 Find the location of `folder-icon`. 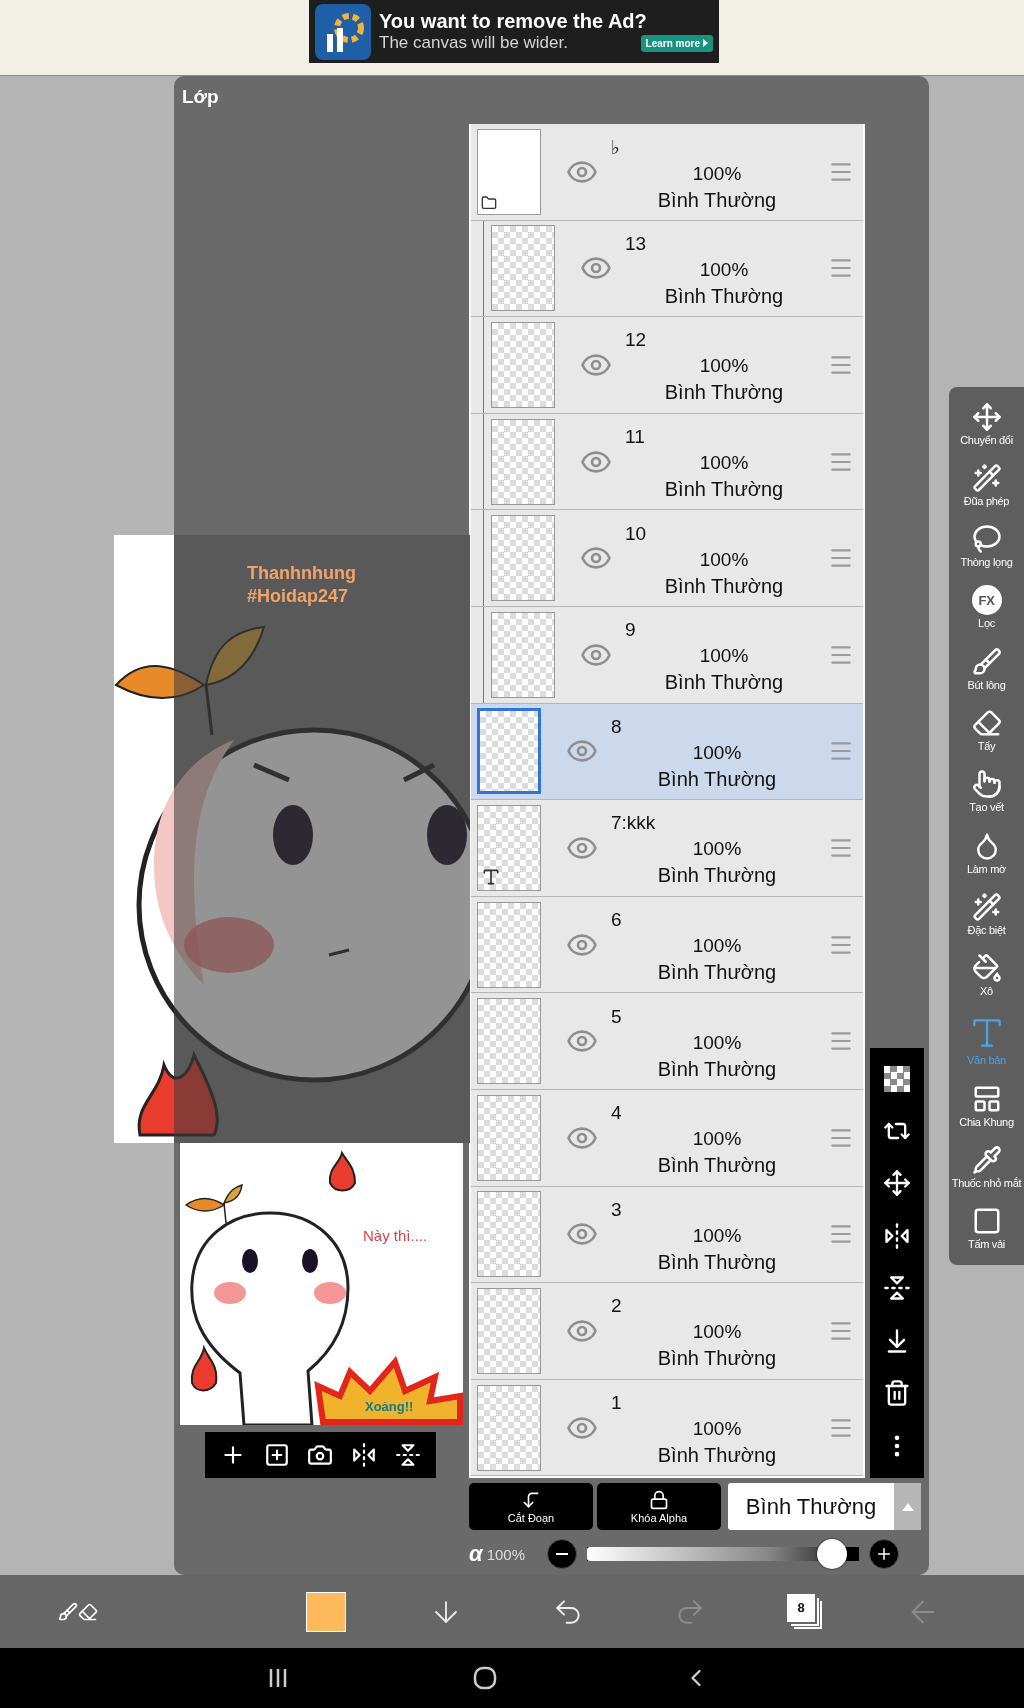

folder-icon is located at coordinates (489, 202).